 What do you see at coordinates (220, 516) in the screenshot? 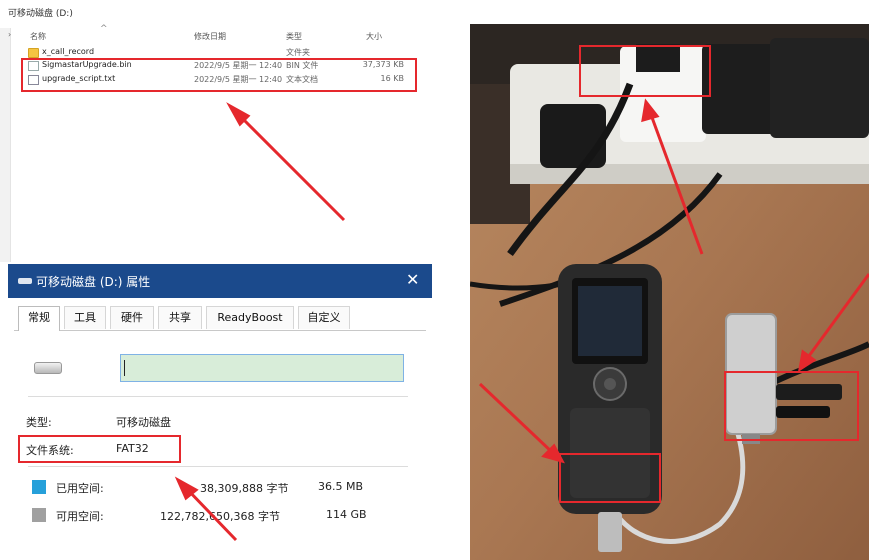
I see `free-space-bytes: 122,782,650,368 字节` at bounding box center [220, 516].